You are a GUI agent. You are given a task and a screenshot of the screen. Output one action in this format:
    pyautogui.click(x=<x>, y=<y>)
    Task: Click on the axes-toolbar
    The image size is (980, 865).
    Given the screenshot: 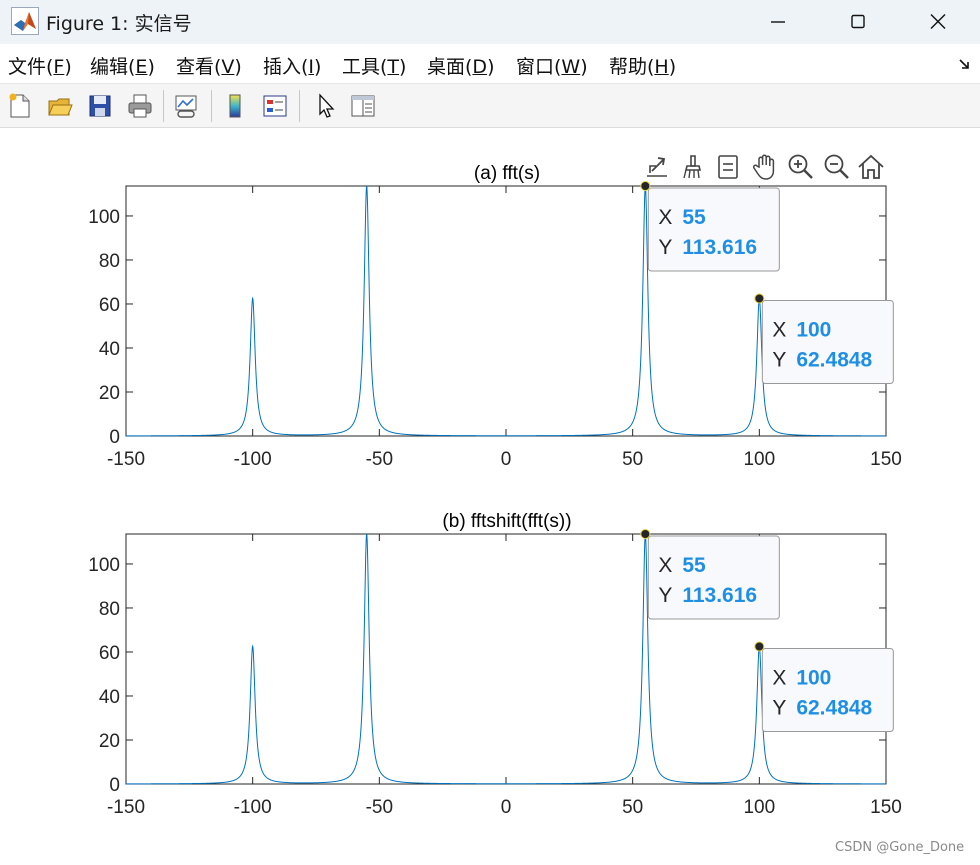 What is the action you would take?
    pyautogui.click(x=765, y=168)
    